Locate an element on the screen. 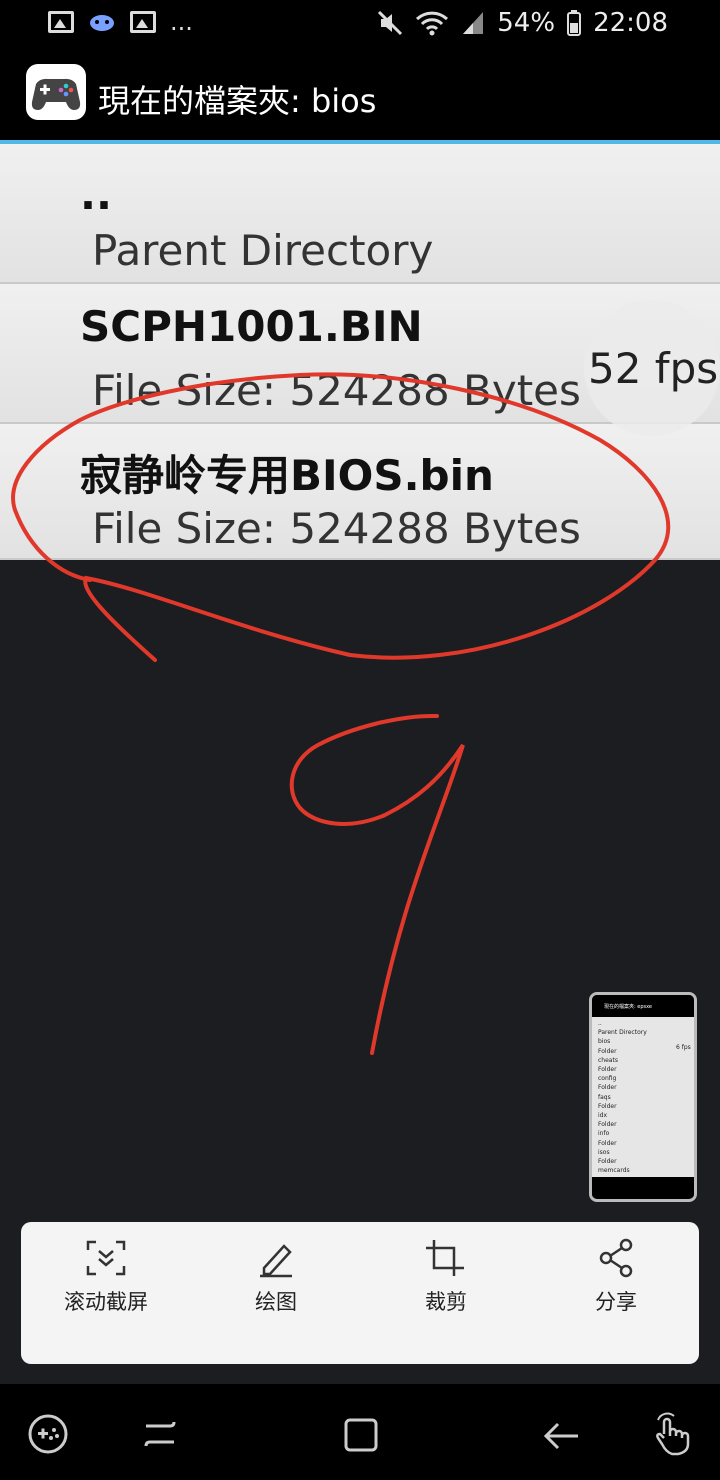 The image size is (720, 1480). thumbnail-entry: idx is located at coordinates (603, 1116).